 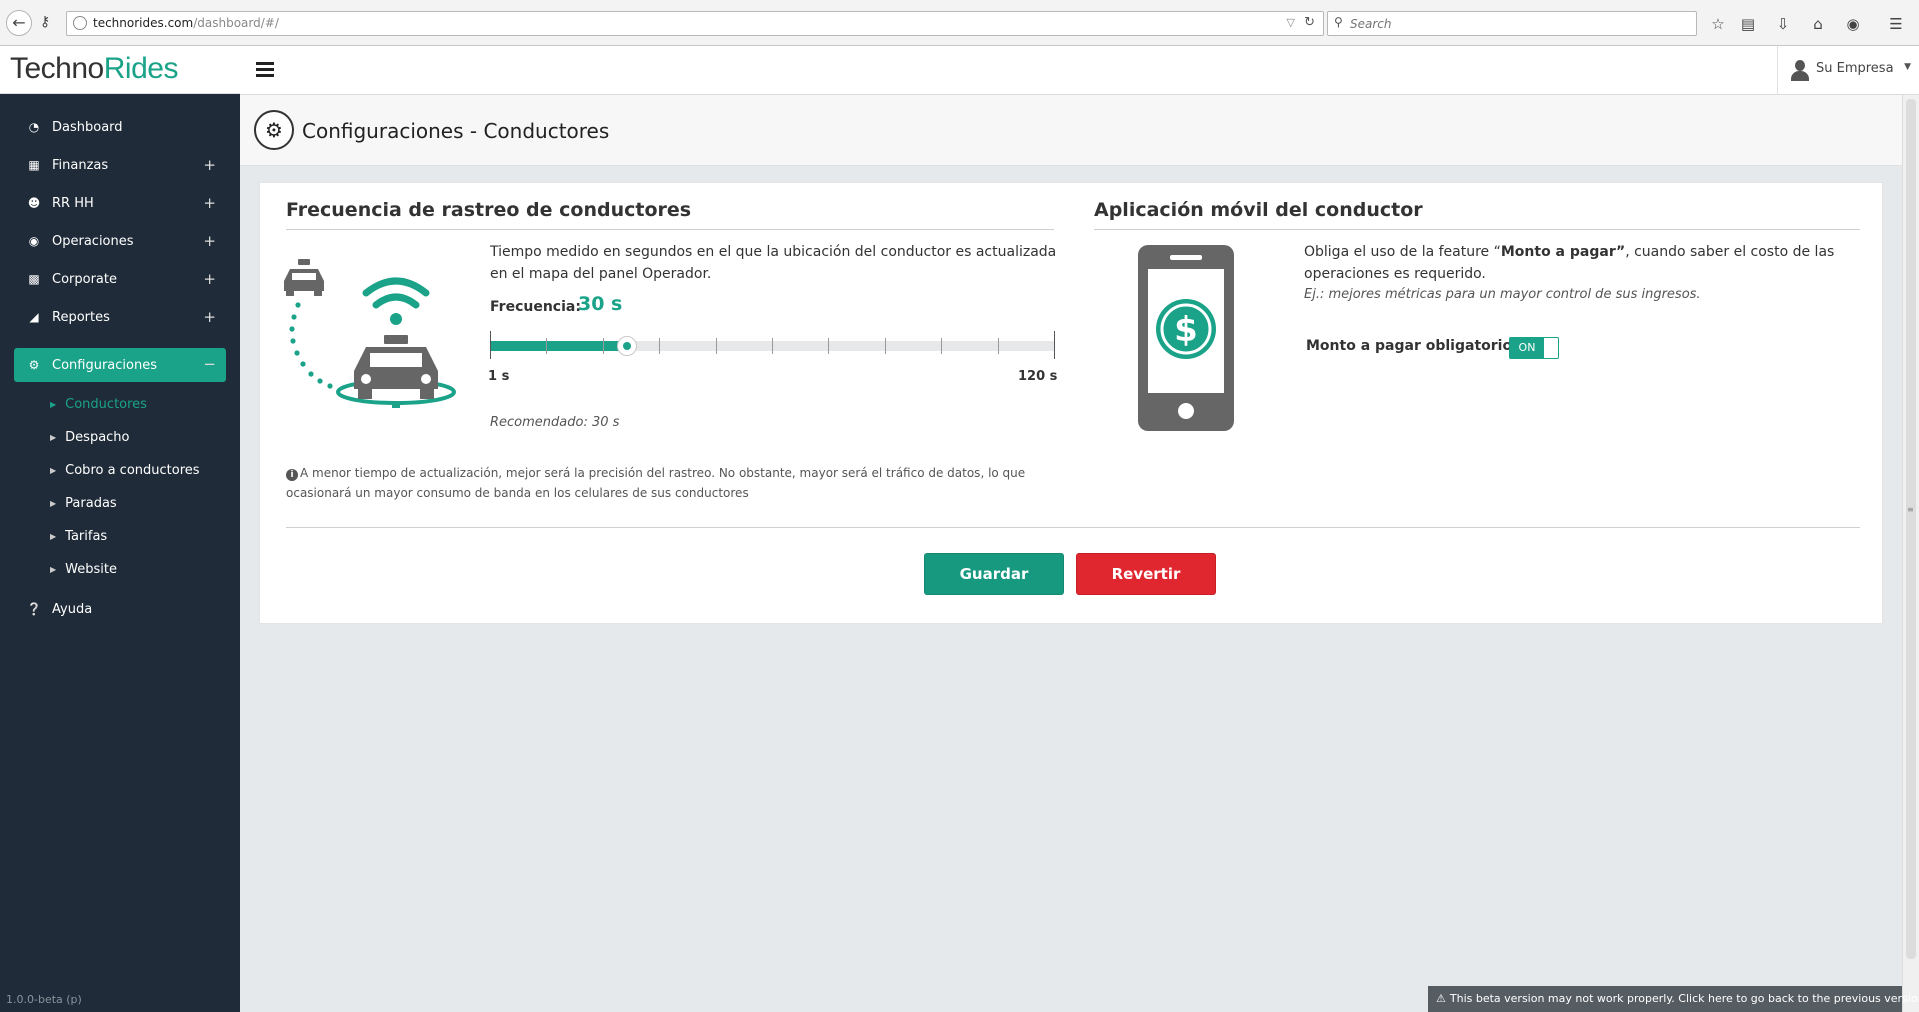 What do you see at coordinates (87, 127) in the screenshot?
I see `sidebar-item-label: Dashboard` at bounding box center [87, 127].